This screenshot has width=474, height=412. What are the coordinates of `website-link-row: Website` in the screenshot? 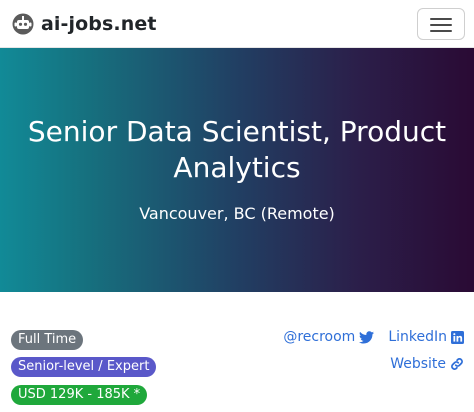 It's located at (427, 364).